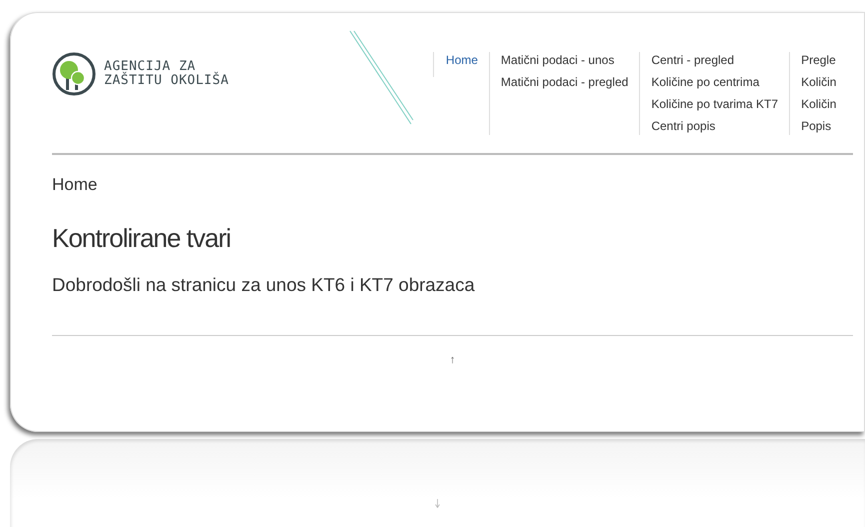  I want to click on menu-link: Centri - pregled, so click(714, 60).